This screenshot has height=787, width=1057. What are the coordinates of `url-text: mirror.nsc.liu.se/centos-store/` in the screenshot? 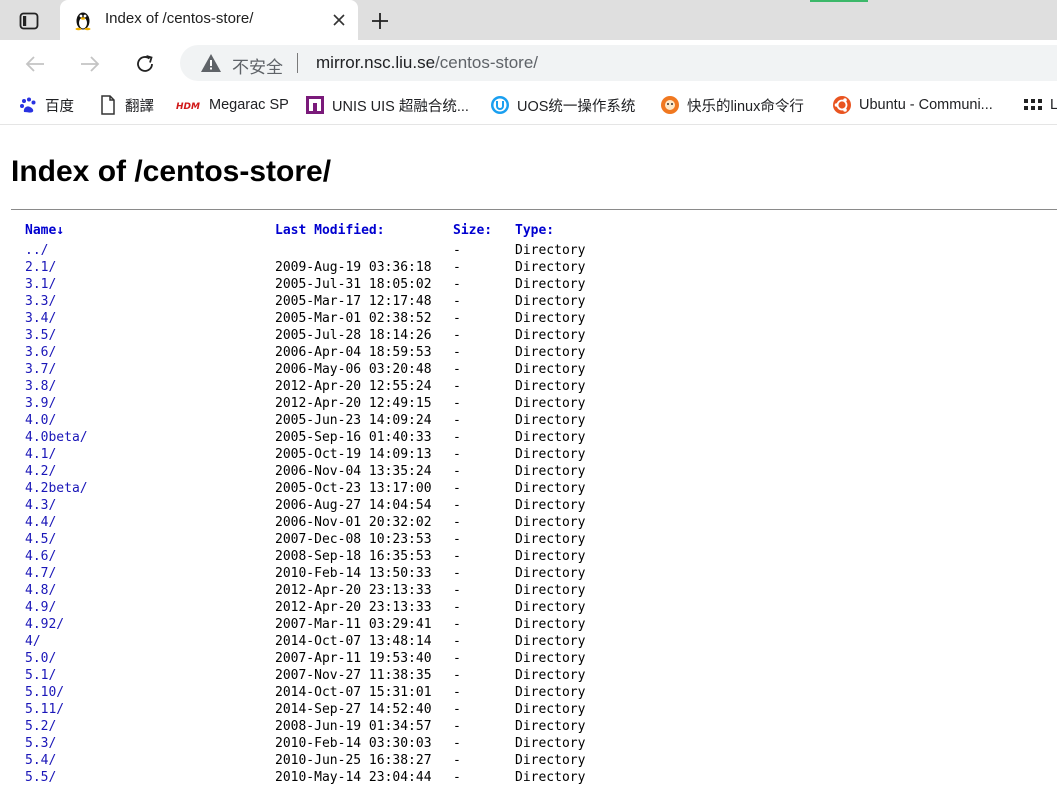 It's located at (427, 63).